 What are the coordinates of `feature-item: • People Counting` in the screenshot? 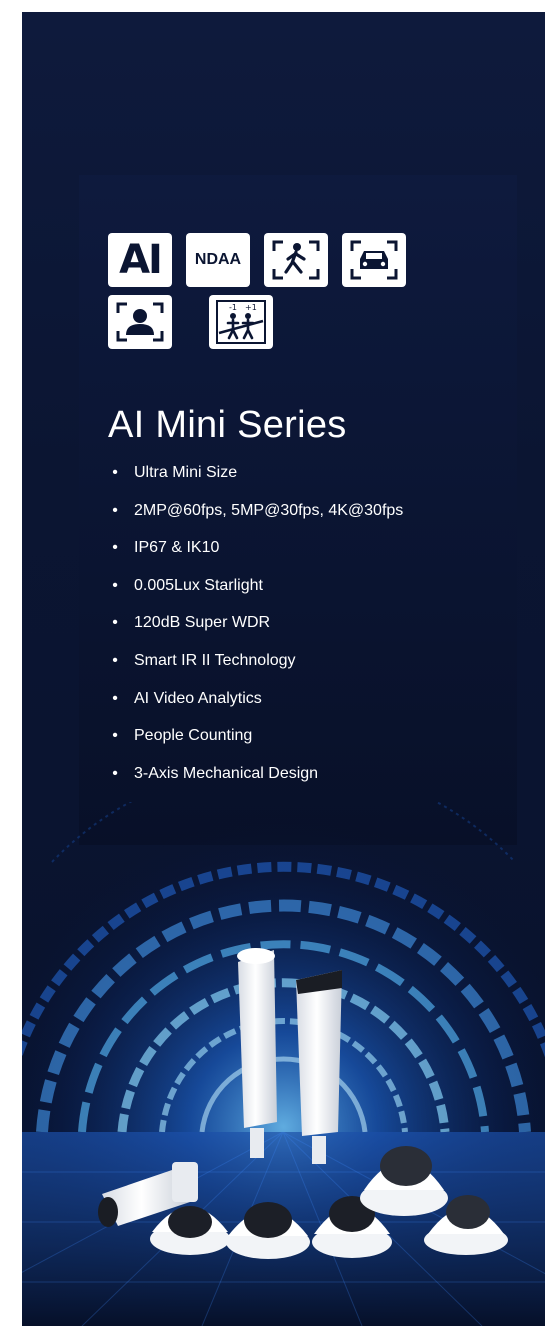 It's located at (255, 744).